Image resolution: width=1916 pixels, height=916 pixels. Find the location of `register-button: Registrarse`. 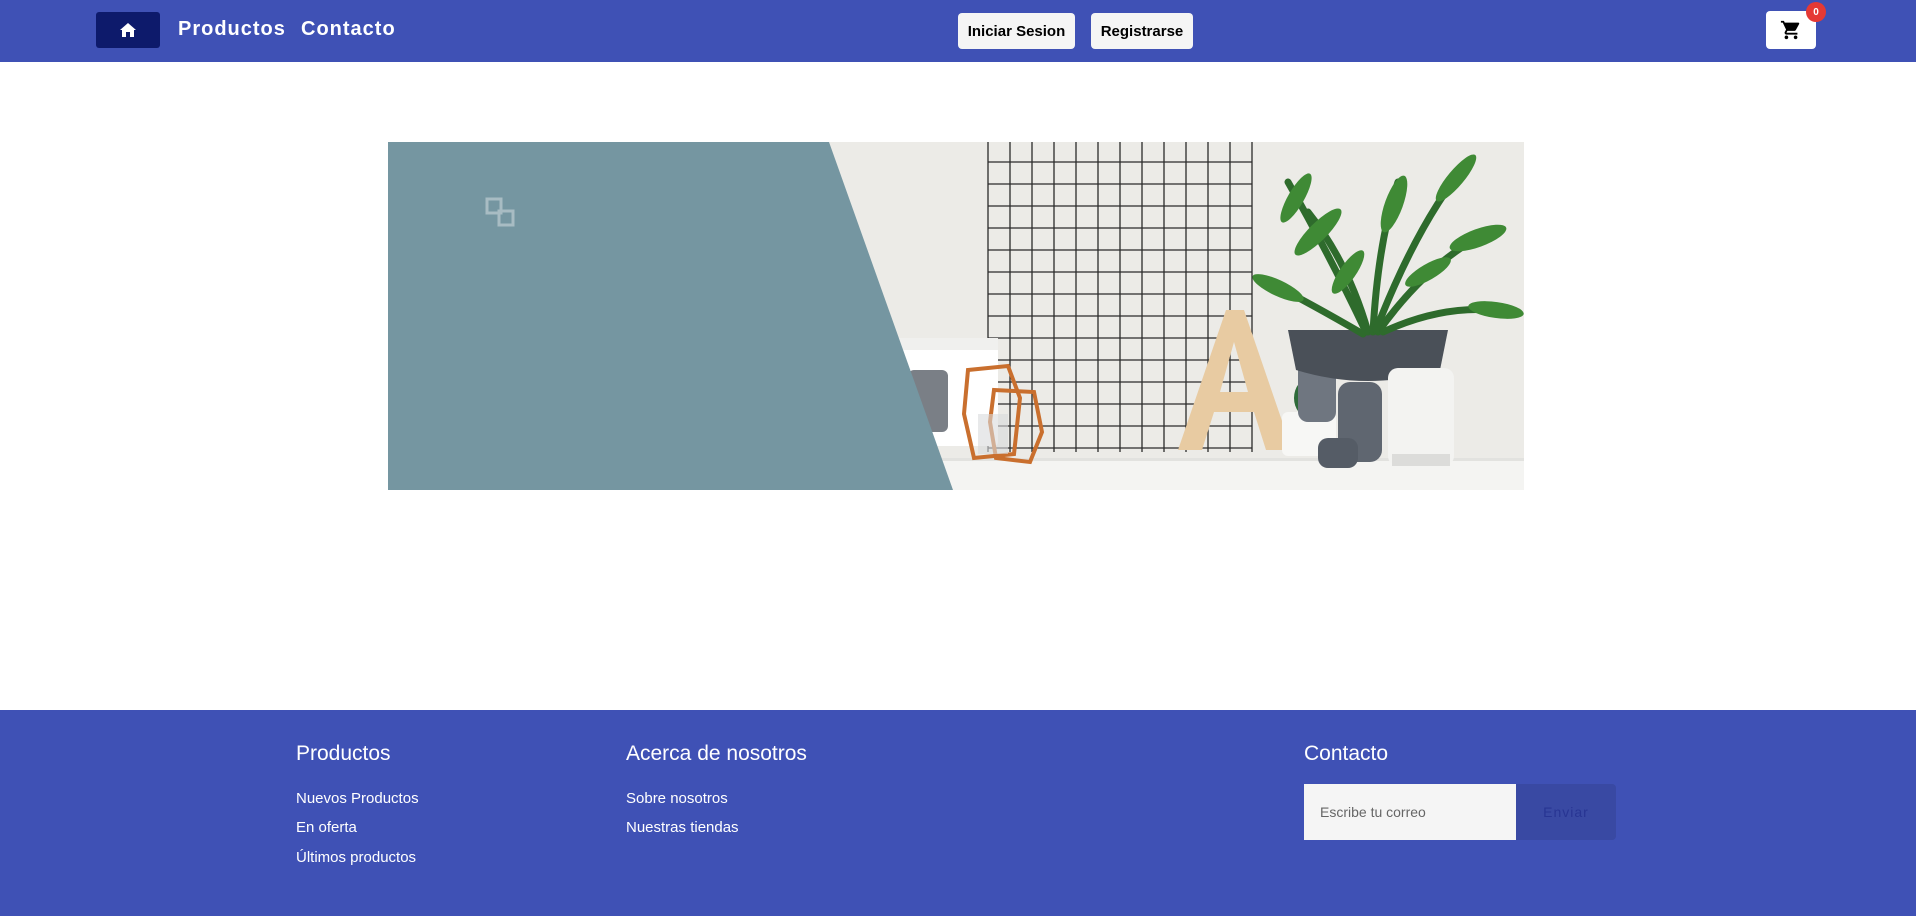

register-button: Registrarse is located at coordinates (1142, 31).